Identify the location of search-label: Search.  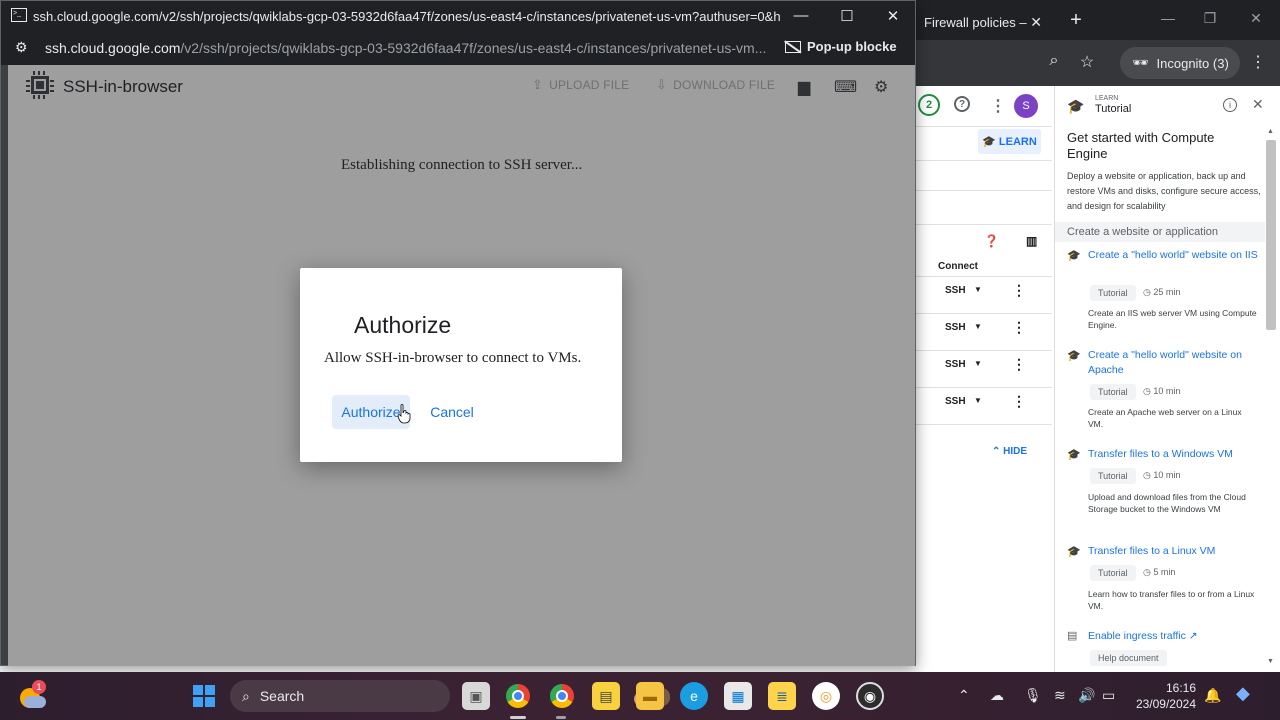
(282, 696).